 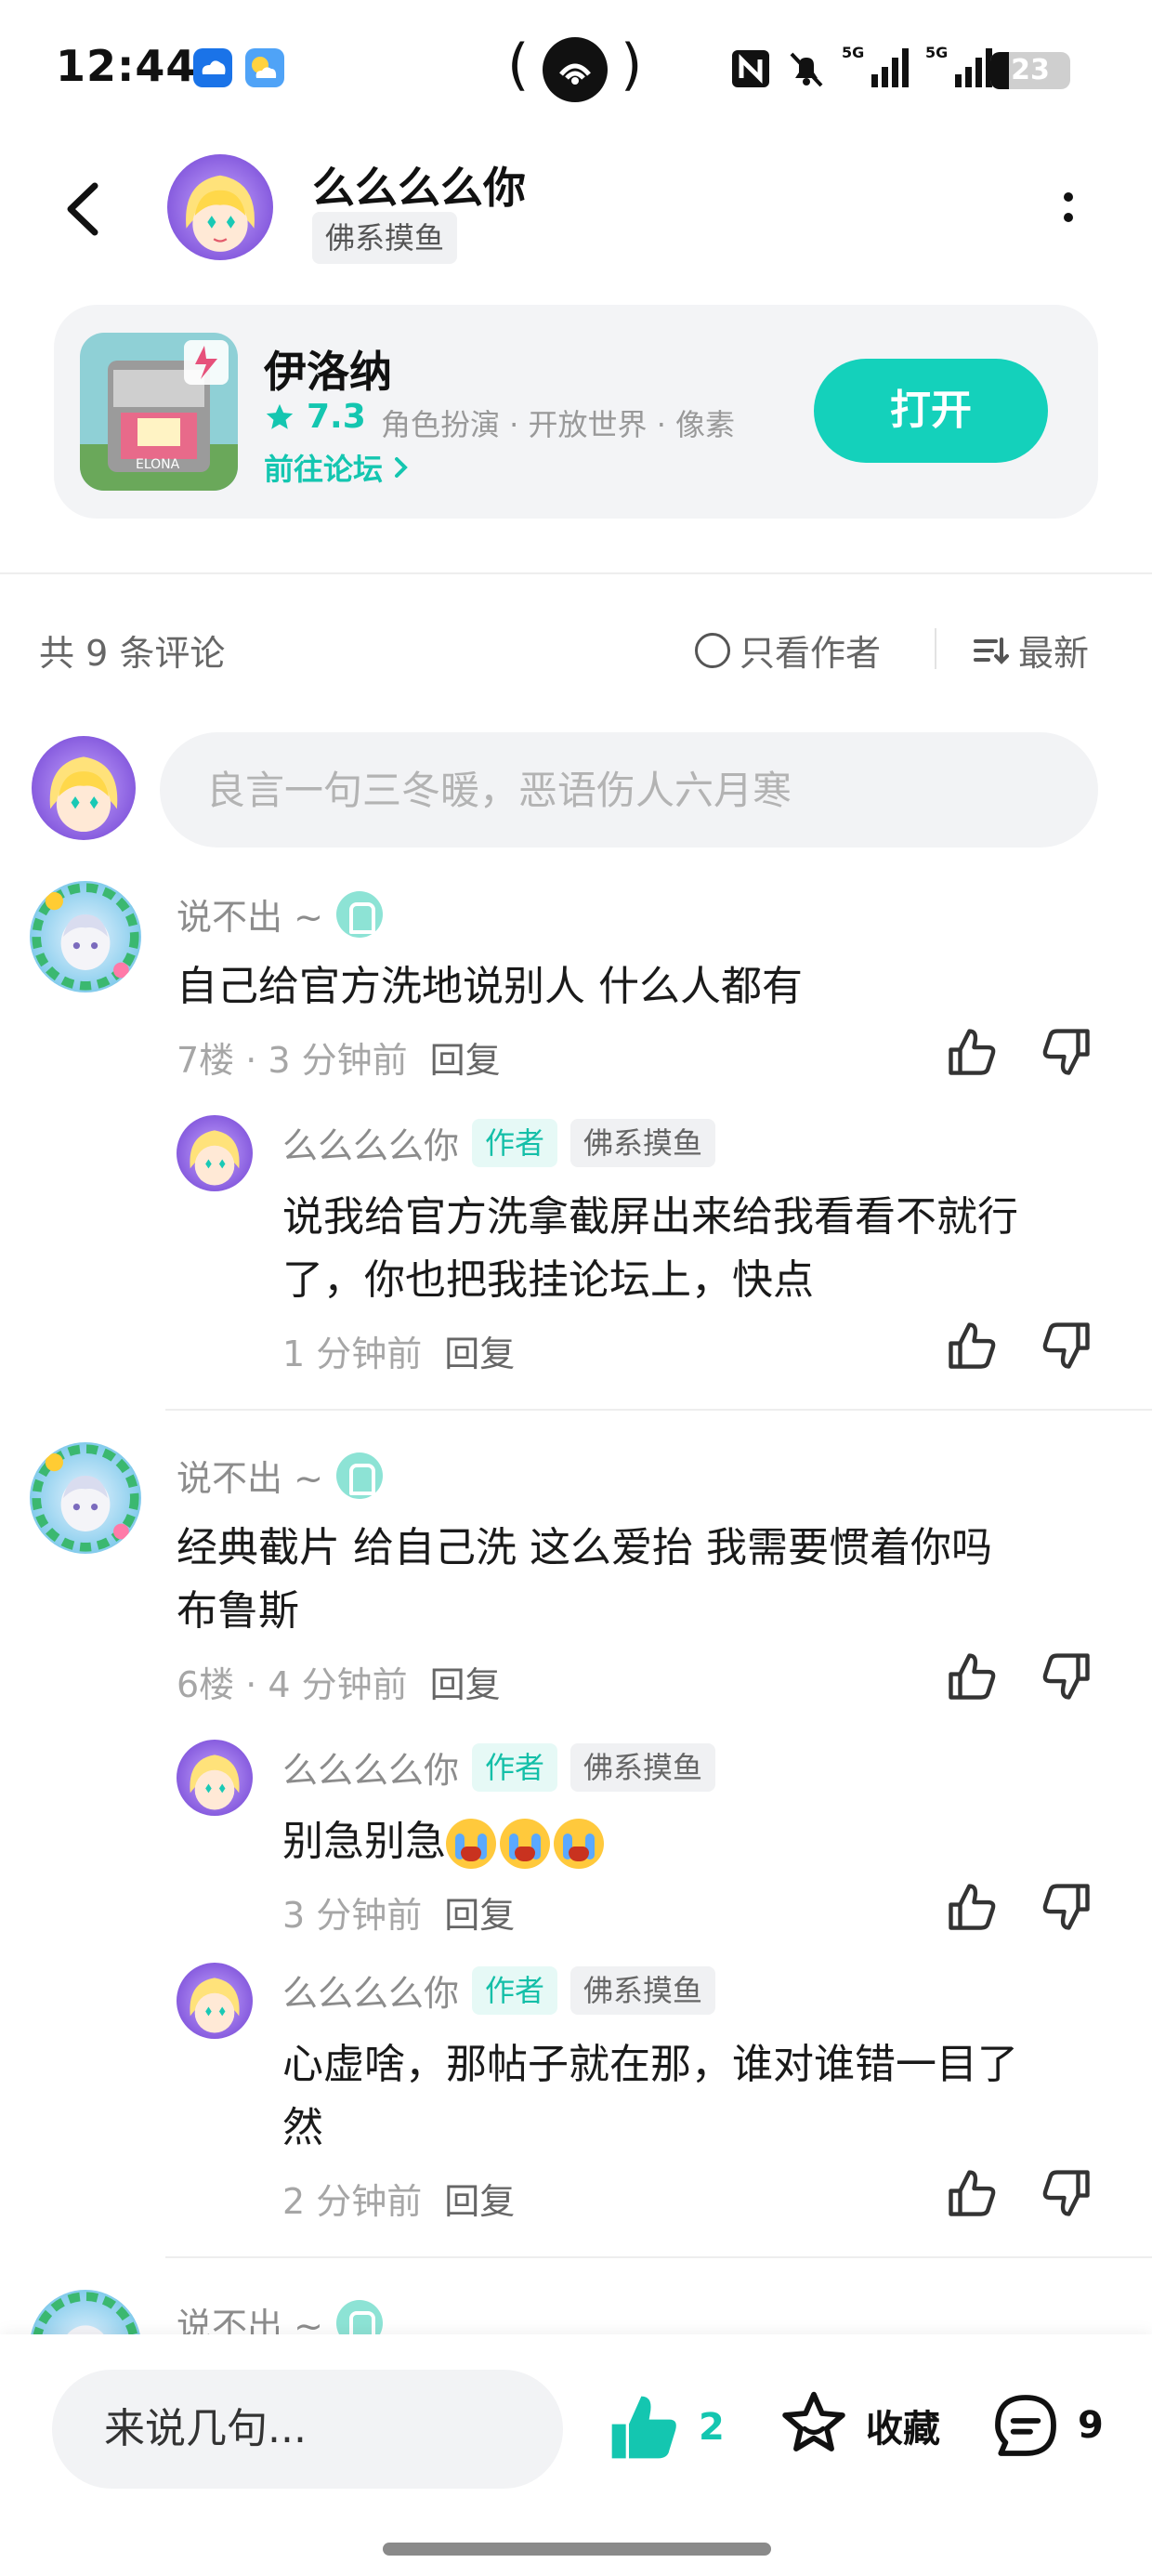 I want to click on comment-meta: 7楼 · 3 分钟前 回复, so click(x=339, y=1057).